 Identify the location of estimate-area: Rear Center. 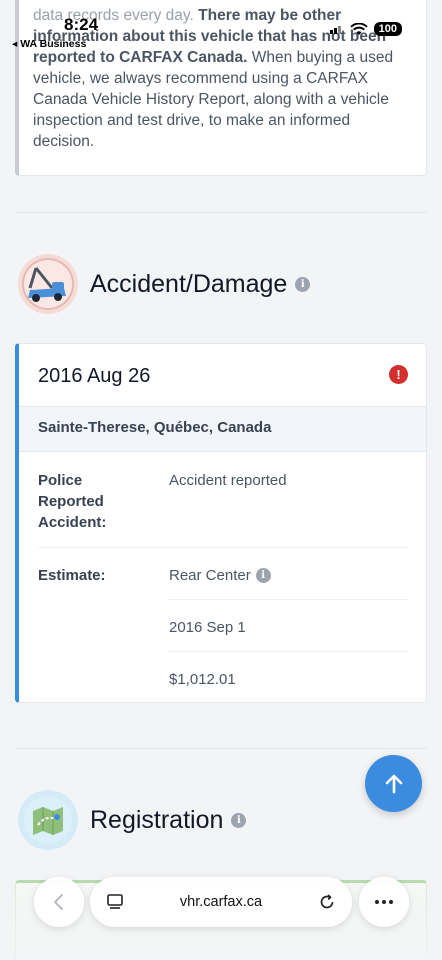
(210, 575).